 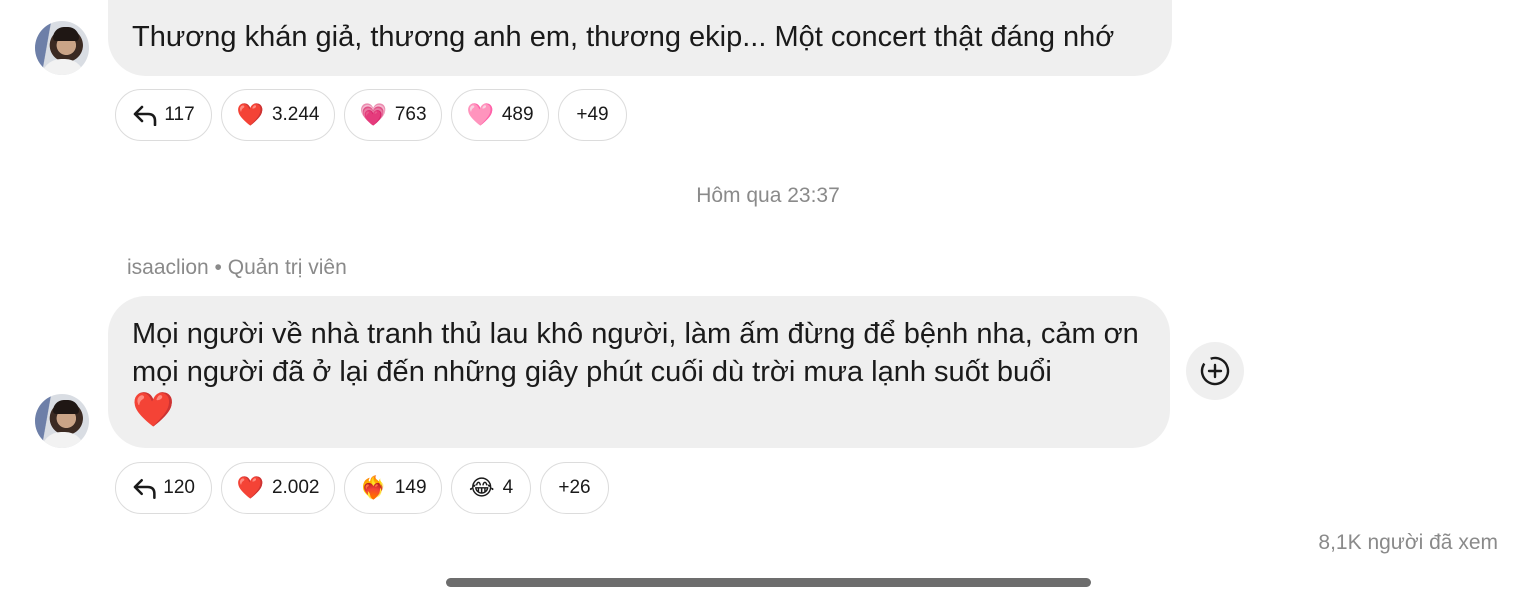 What do you see at coordinates (768, 195) in the screenshot?
I see `timestamp: Hôm qua 23:37` at bounding box center [768, 195].